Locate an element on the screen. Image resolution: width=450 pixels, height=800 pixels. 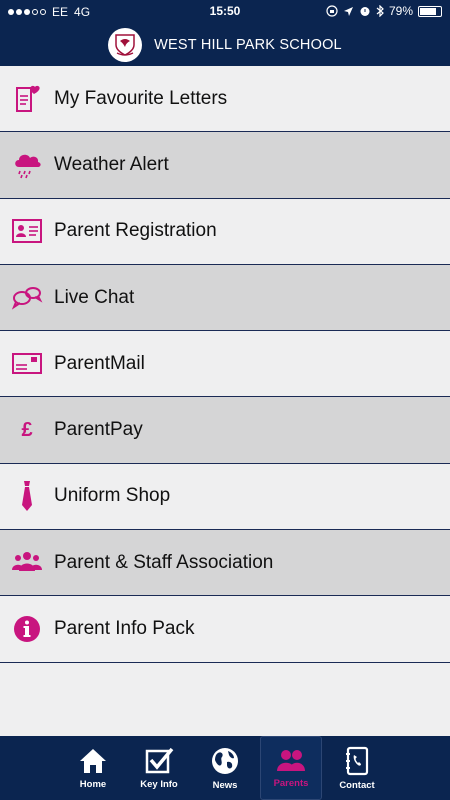
status-right: 79% is located at coordinates (384, 11).